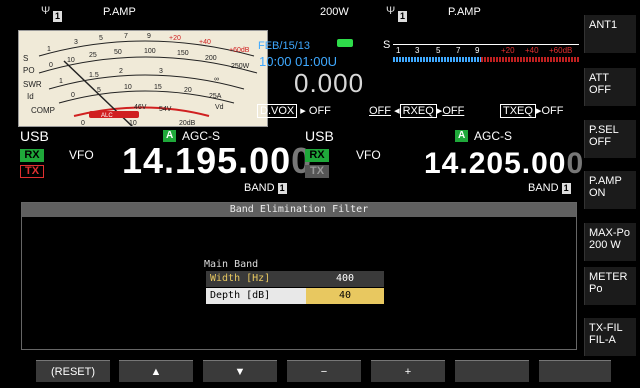 Image resolution: width=640 pixels, height=388 pixels. Describe the element at coordinates (600, 90) in the screenshot. I see `fkey-att-line2: OFF` at that location.